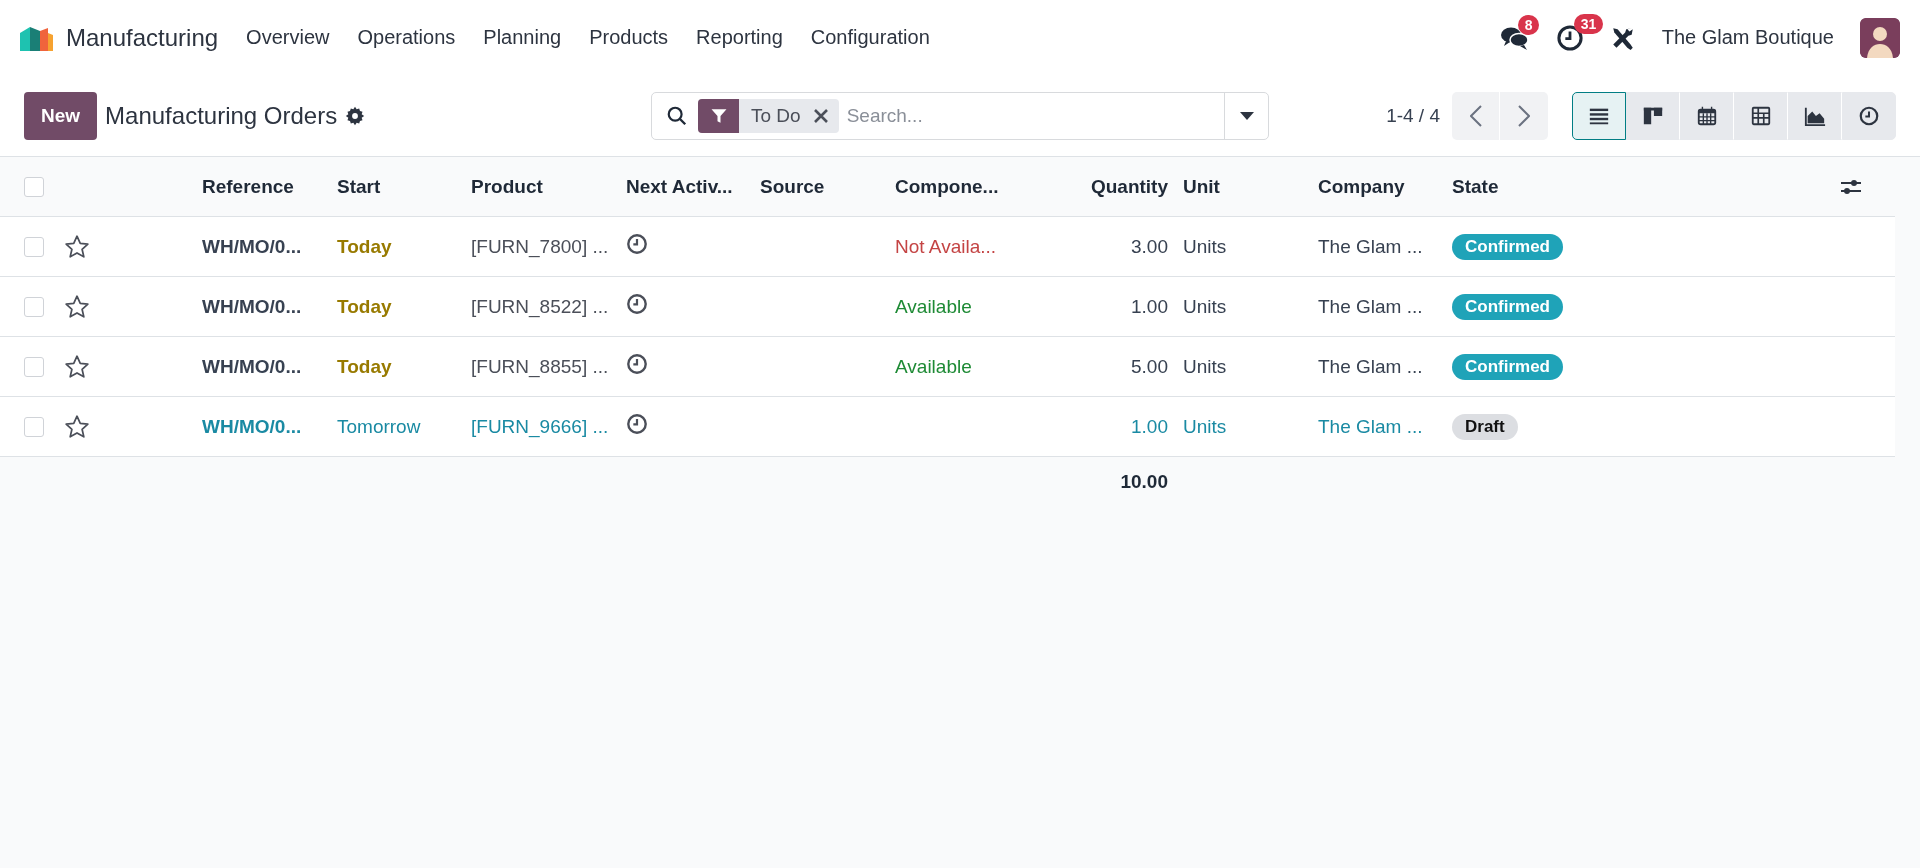  What do you see at coordinates (61, 115) in the screenshot?
I see `new-button: New` at bounding box center [61, 115].